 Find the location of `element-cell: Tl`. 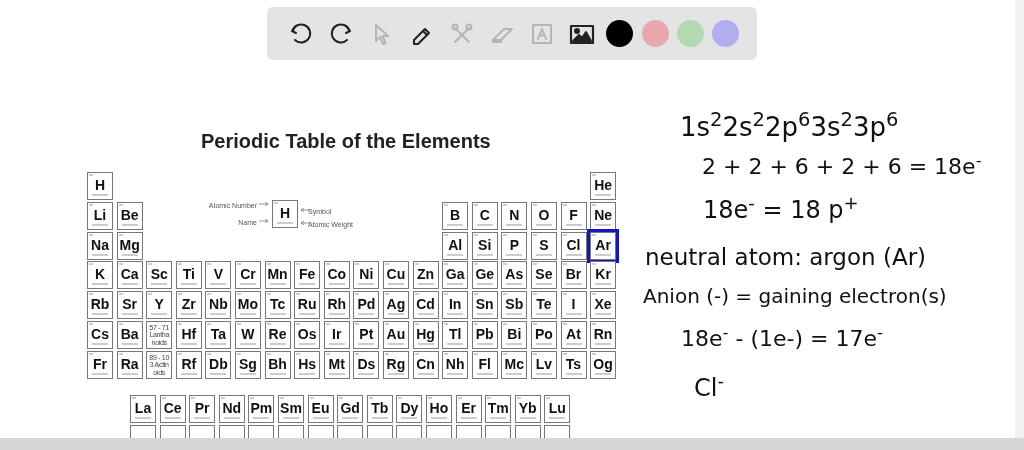

element-cell: Tl is located at coordinates (455, 335).